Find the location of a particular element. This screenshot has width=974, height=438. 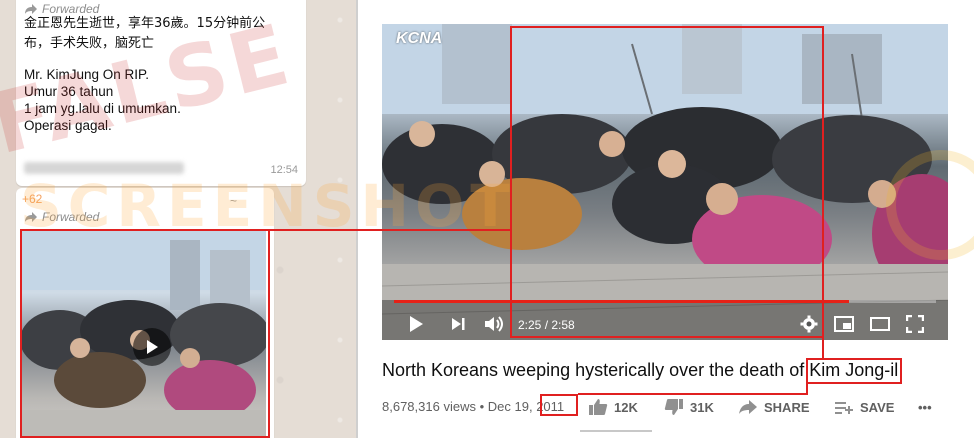

next-button is located at coordinates (458, 324).